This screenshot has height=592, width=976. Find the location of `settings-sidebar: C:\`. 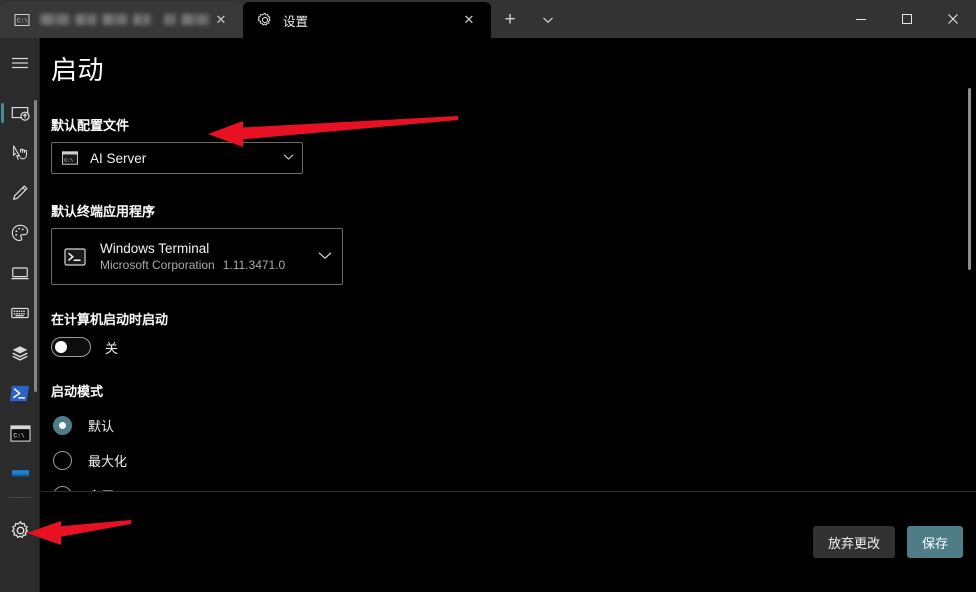

settings-sidebar: C:\ is located at coordinates (20, 315).